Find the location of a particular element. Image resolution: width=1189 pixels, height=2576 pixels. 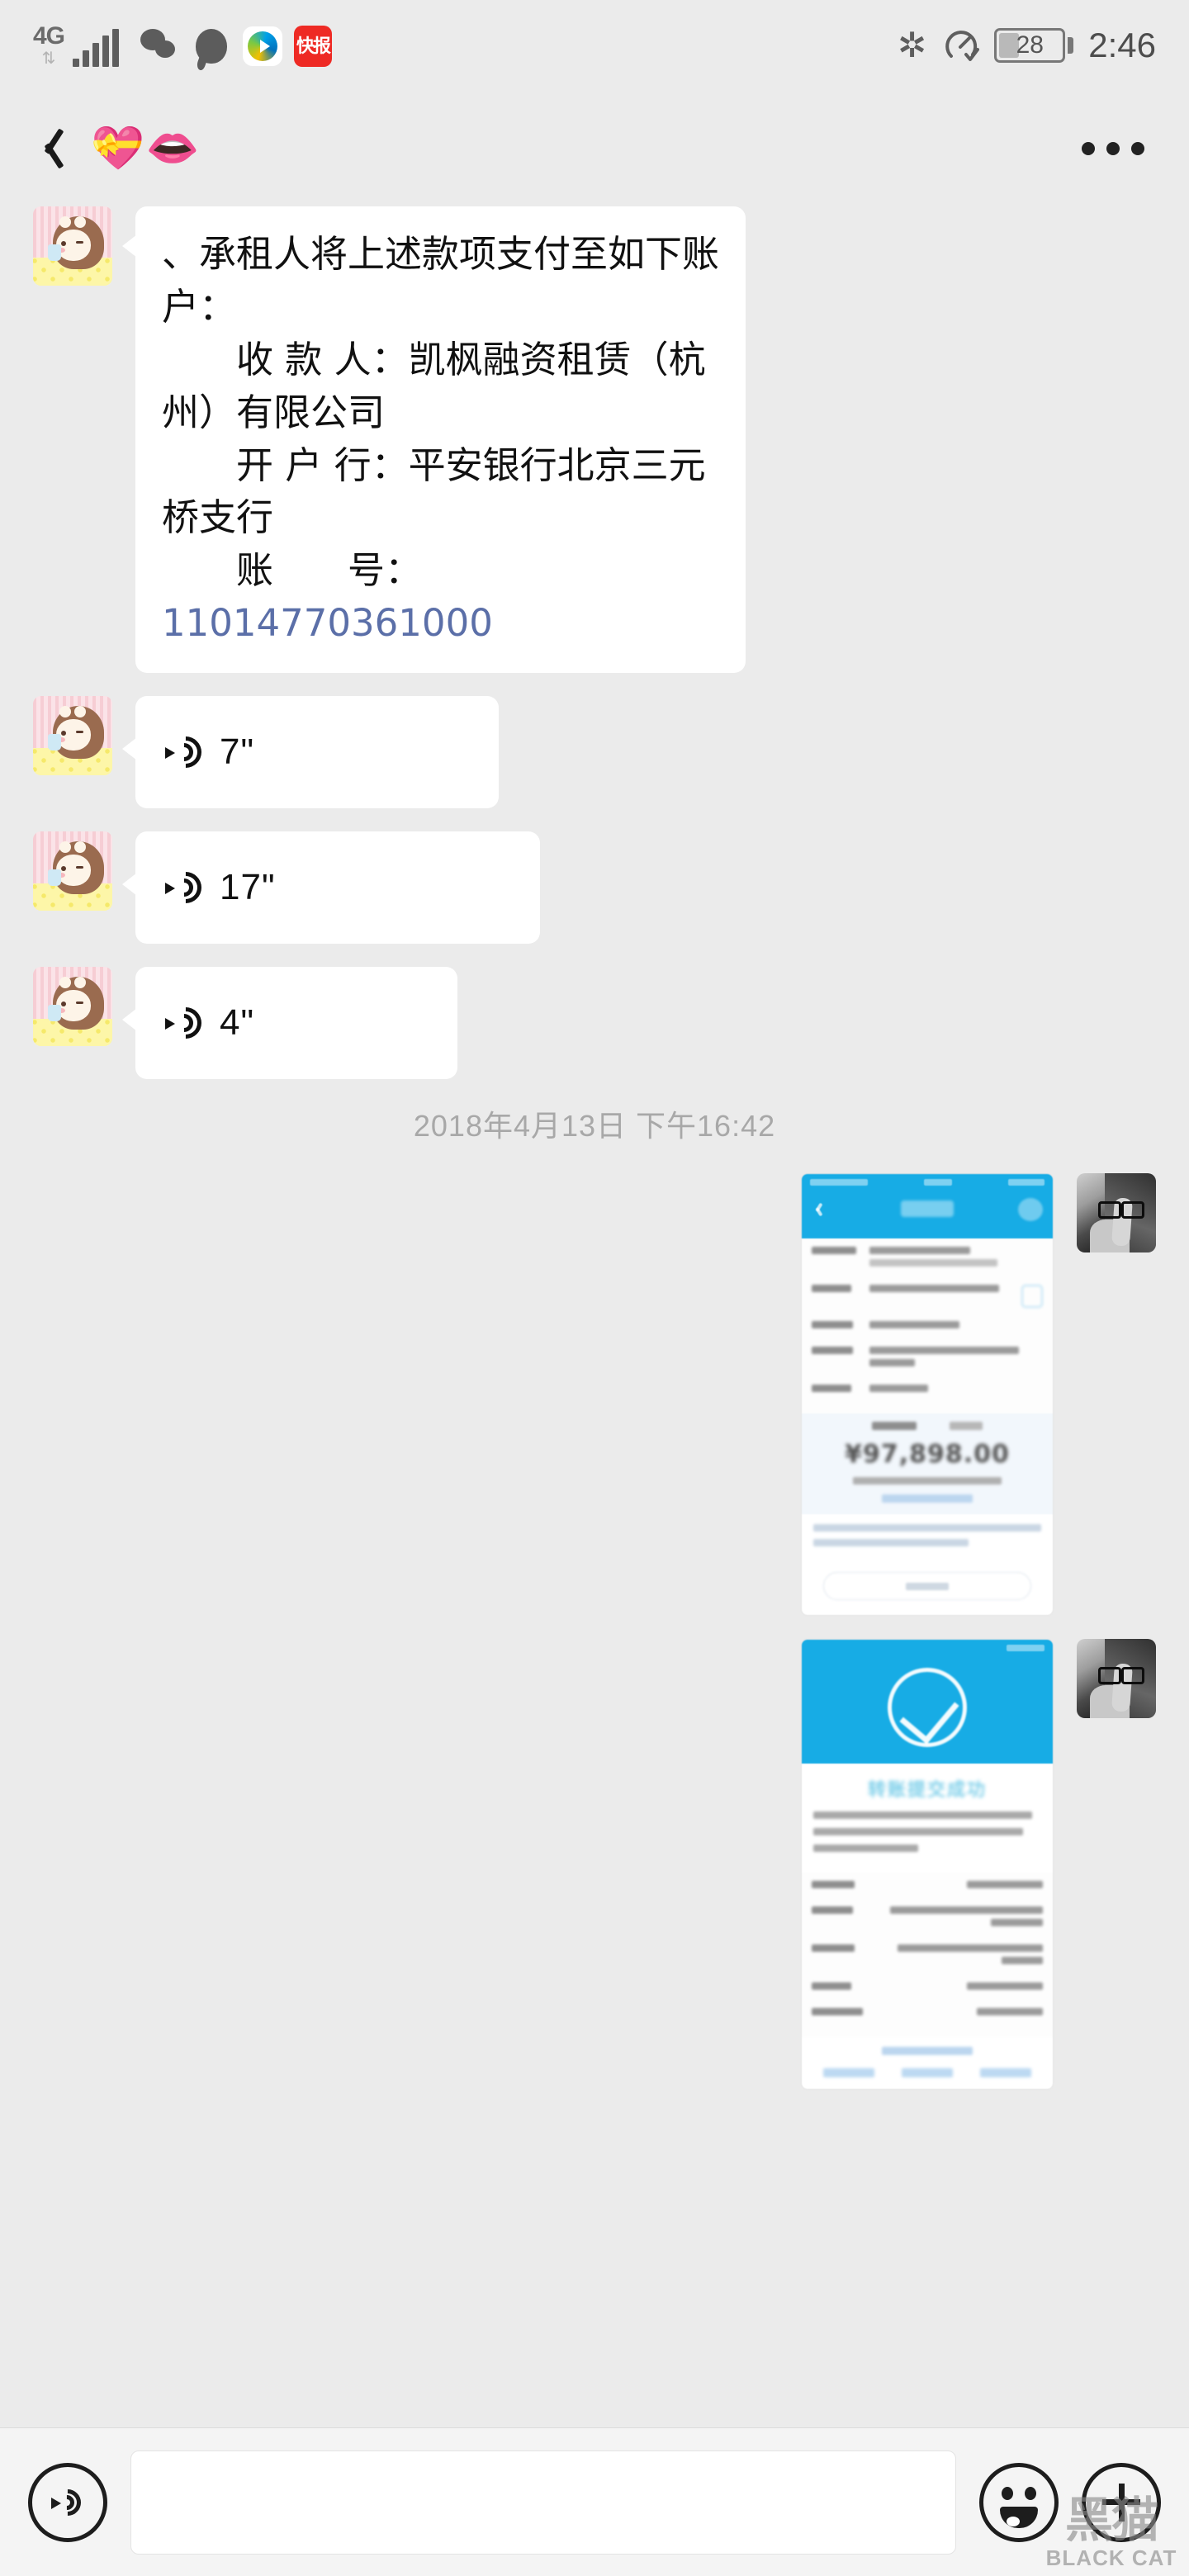

screenshot-amount-value: ¥97,898.00 is located at coordinates (927, 1455).